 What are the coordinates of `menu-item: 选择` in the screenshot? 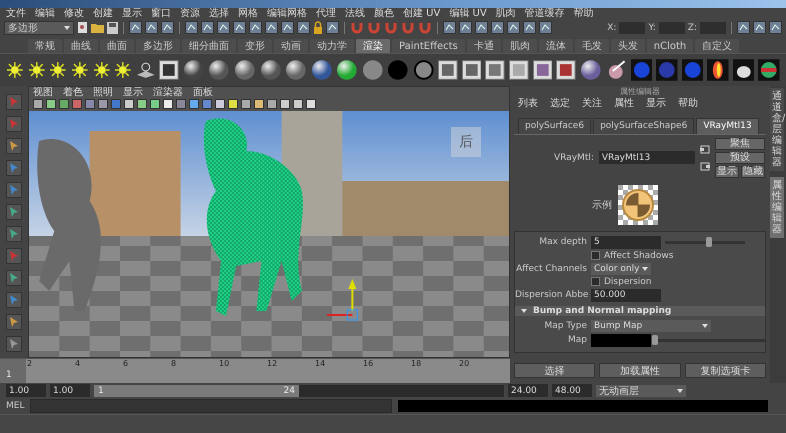 It's located at (219, 14).